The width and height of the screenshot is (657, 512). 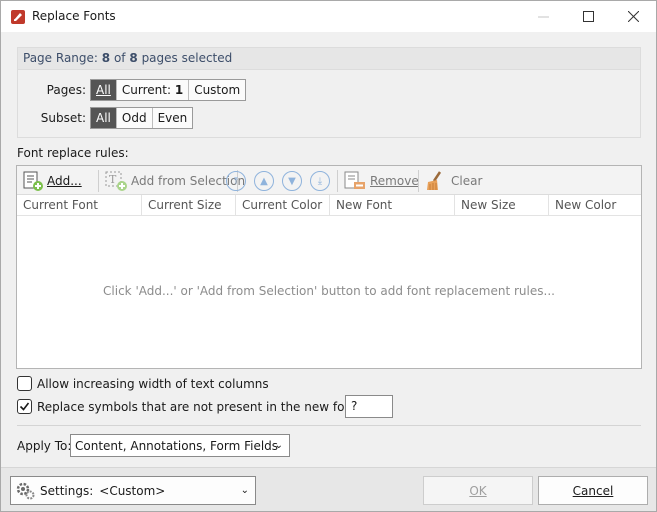 What do you see at coordinates (394, 181) in the screenshot?
I see `remove-rule-label: Remove` at bounding box center [394, 181].